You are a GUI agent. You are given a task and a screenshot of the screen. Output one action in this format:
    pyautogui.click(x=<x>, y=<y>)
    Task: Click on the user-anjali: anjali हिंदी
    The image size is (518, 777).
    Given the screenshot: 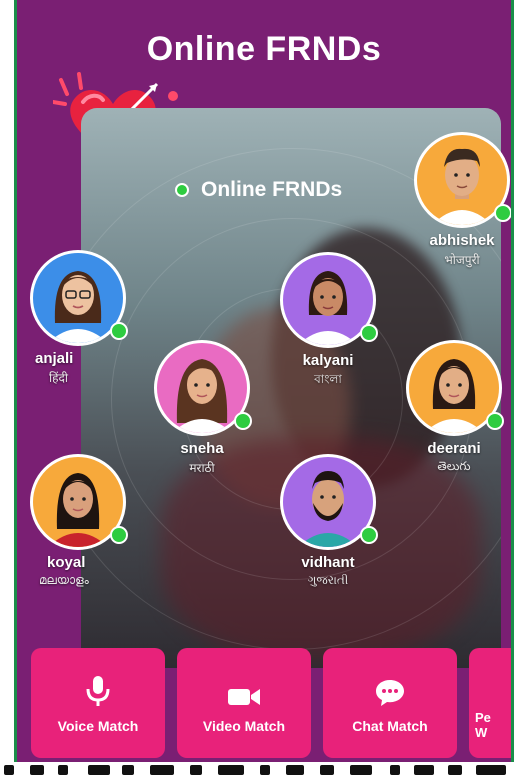 What is the action you would take?
    pyautogui.click(x=78, y=318)
    